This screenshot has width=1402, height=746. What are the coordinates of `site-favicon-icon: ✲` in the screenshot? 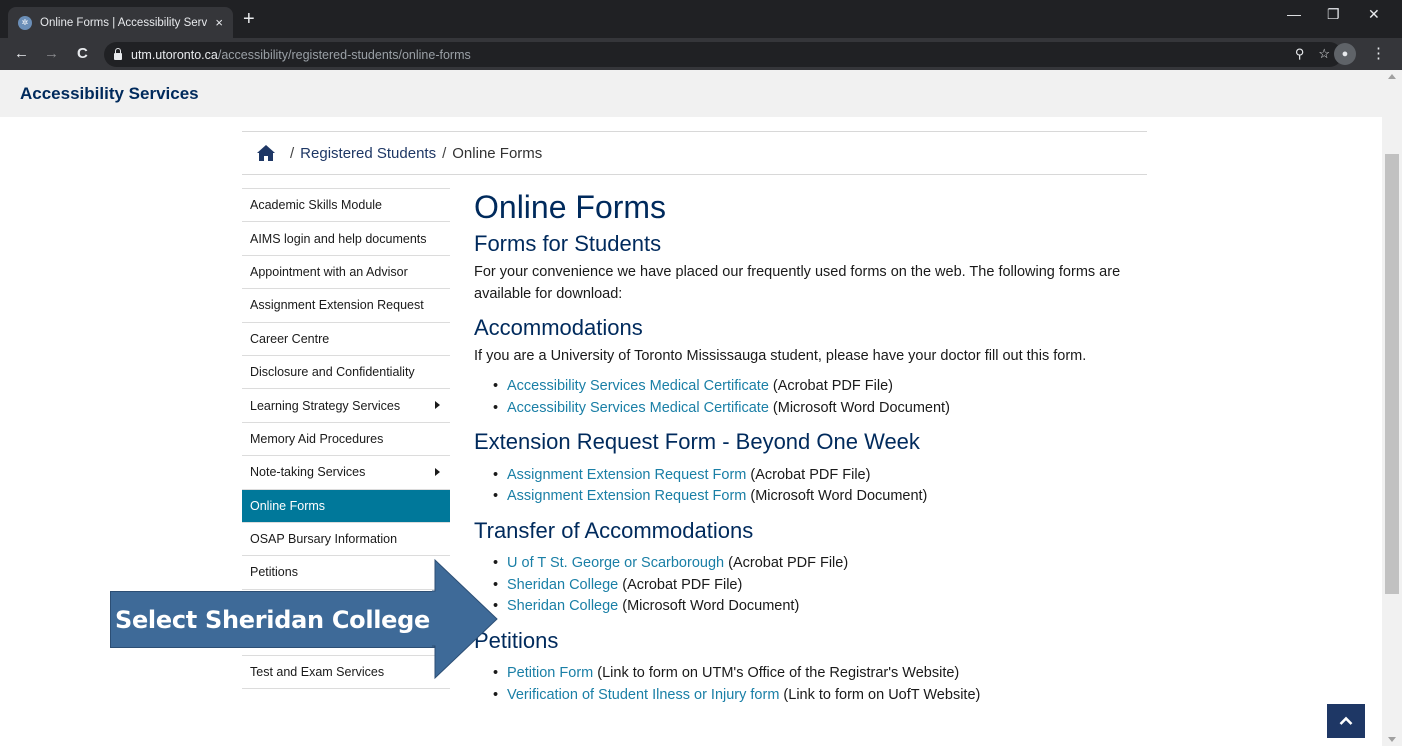 It's located at (25, 22).